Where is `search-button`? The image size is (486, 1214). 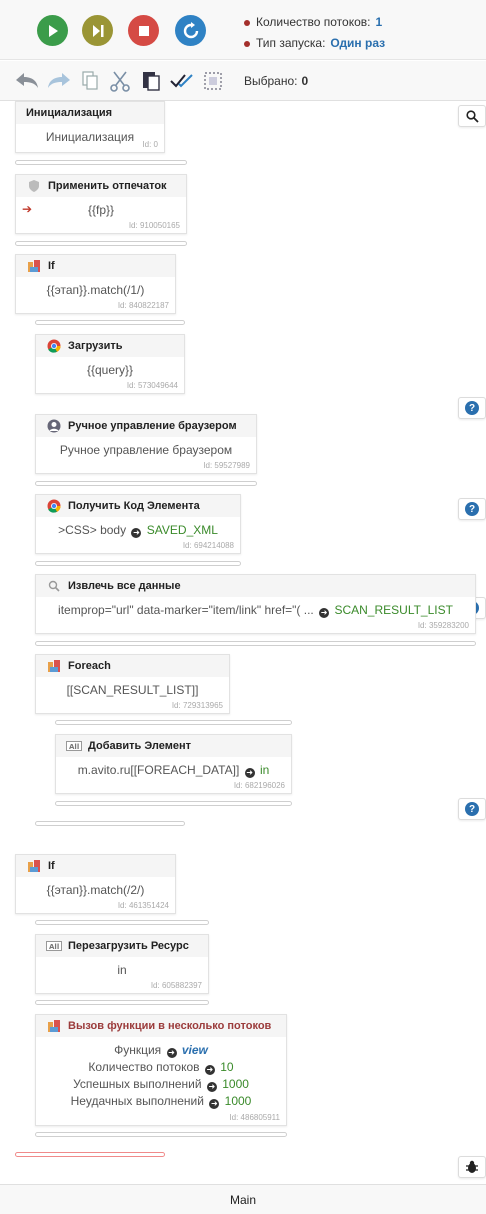 search-button is located at coordinates (472, 116).